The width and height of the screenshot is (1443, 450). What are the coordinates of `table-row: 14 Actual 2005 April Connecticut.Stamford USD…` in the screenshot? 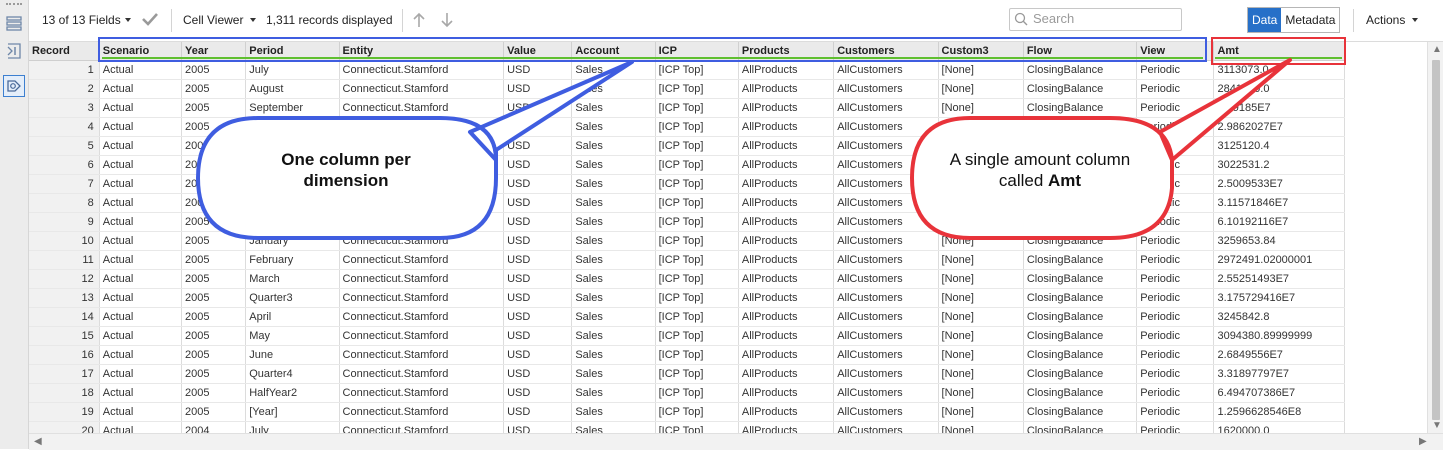 It's located at (687, 317).